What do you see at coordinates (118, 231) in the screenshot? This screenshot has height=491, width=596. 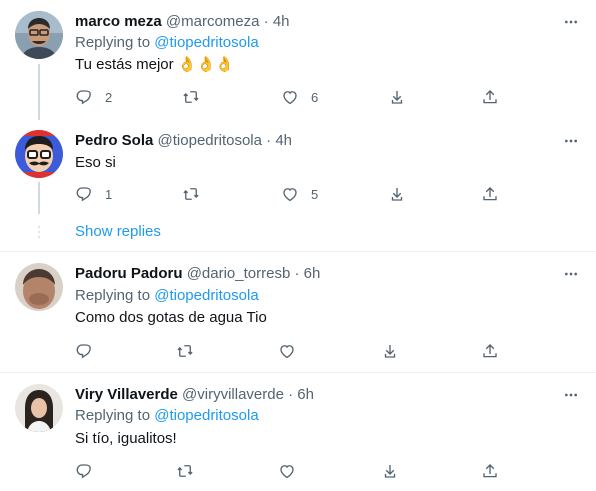 I see `show-replies-link: Show replies` at bounding box center [118, 231].